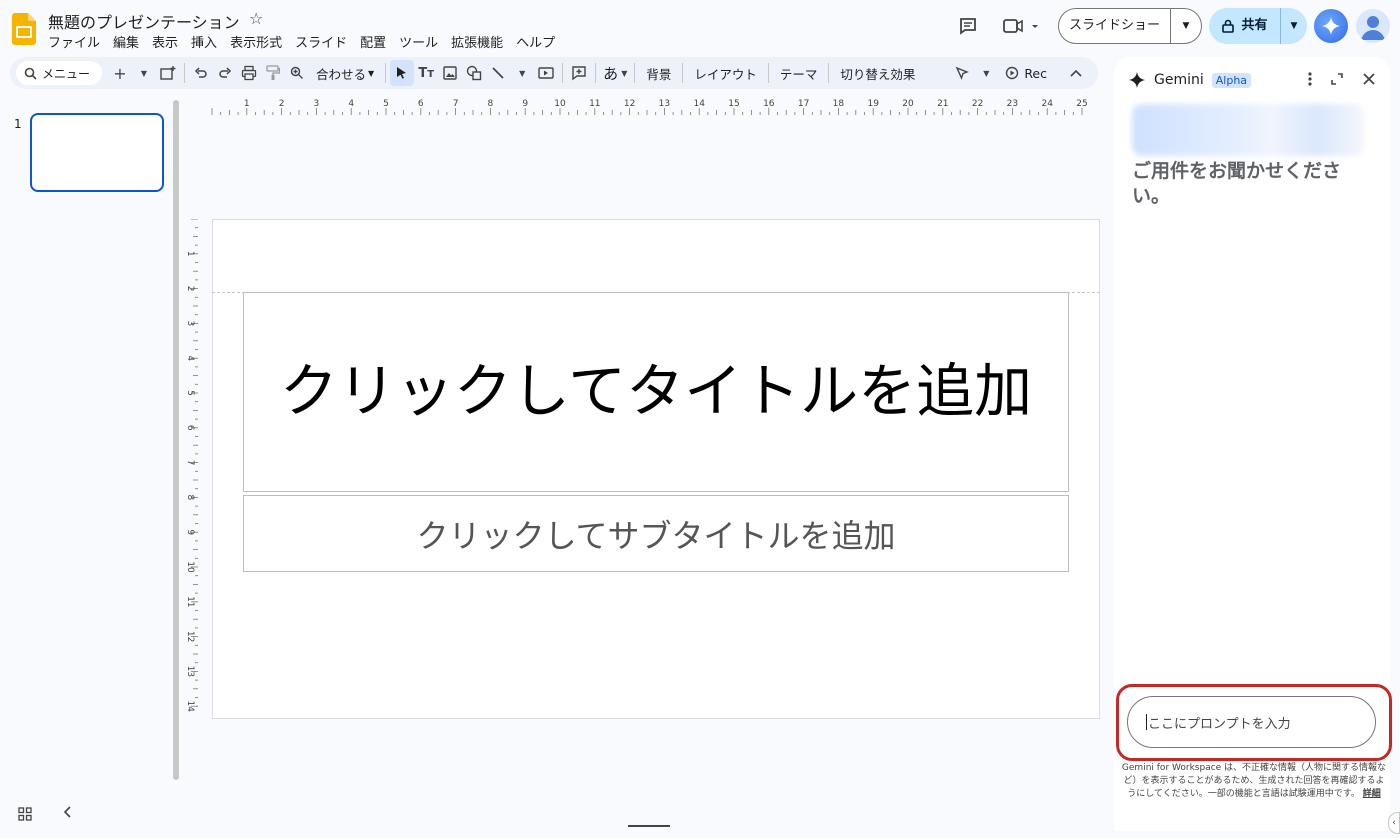 Image resolution: width=1400 pixels, height=838 pixels. I want to click on ruler-label: 2, so click(282, 104).